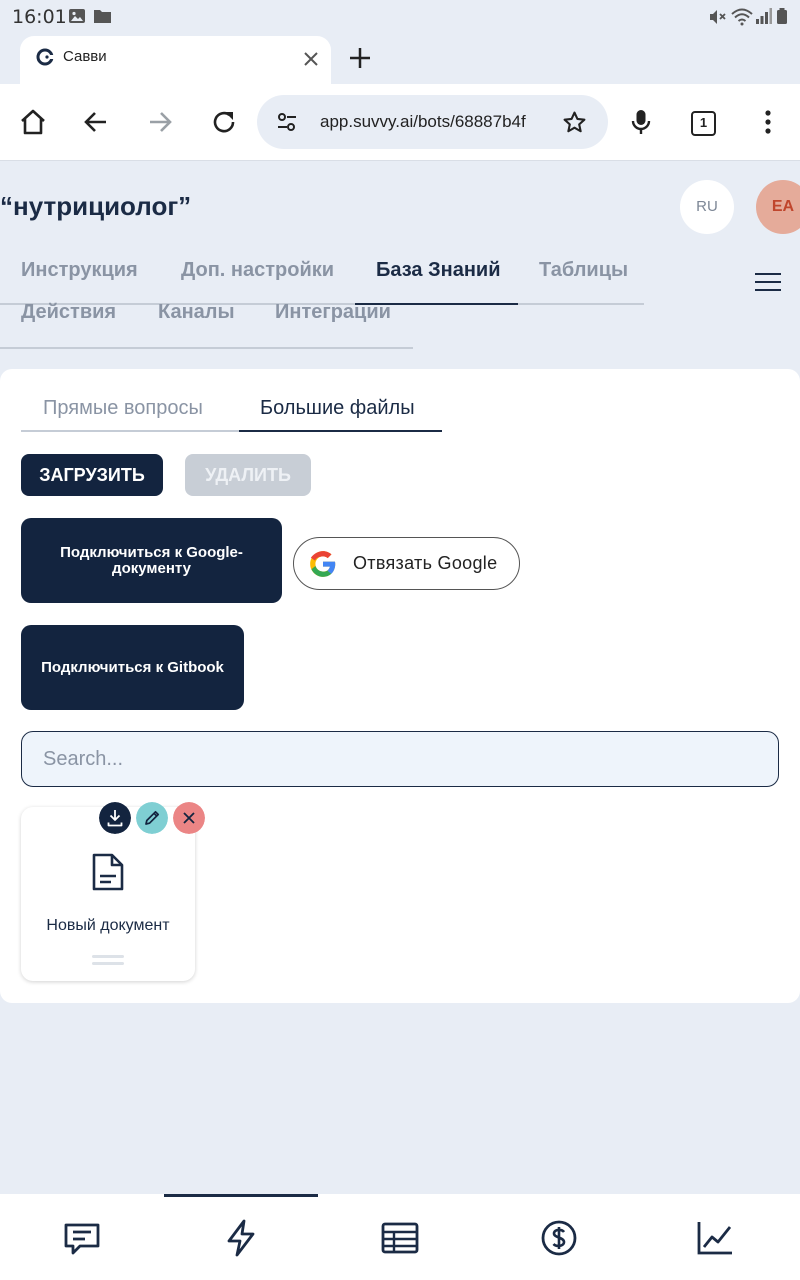  Describe the element at coordinates (583, 270) in the screenshot. I see `tab-tables: Таблицы` at that location.